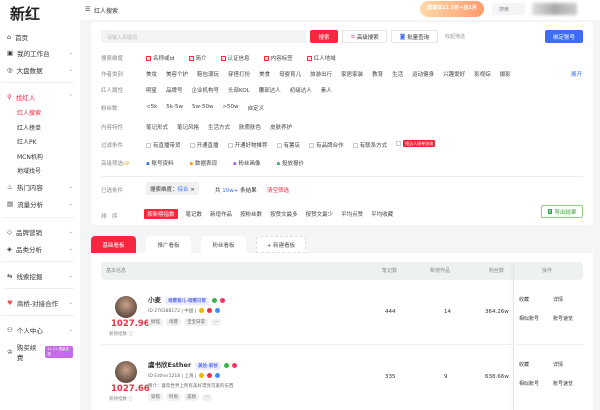 The width and height of the screenshot is (600, 410). I want to click on close-icon: ×, so click(192, 190).